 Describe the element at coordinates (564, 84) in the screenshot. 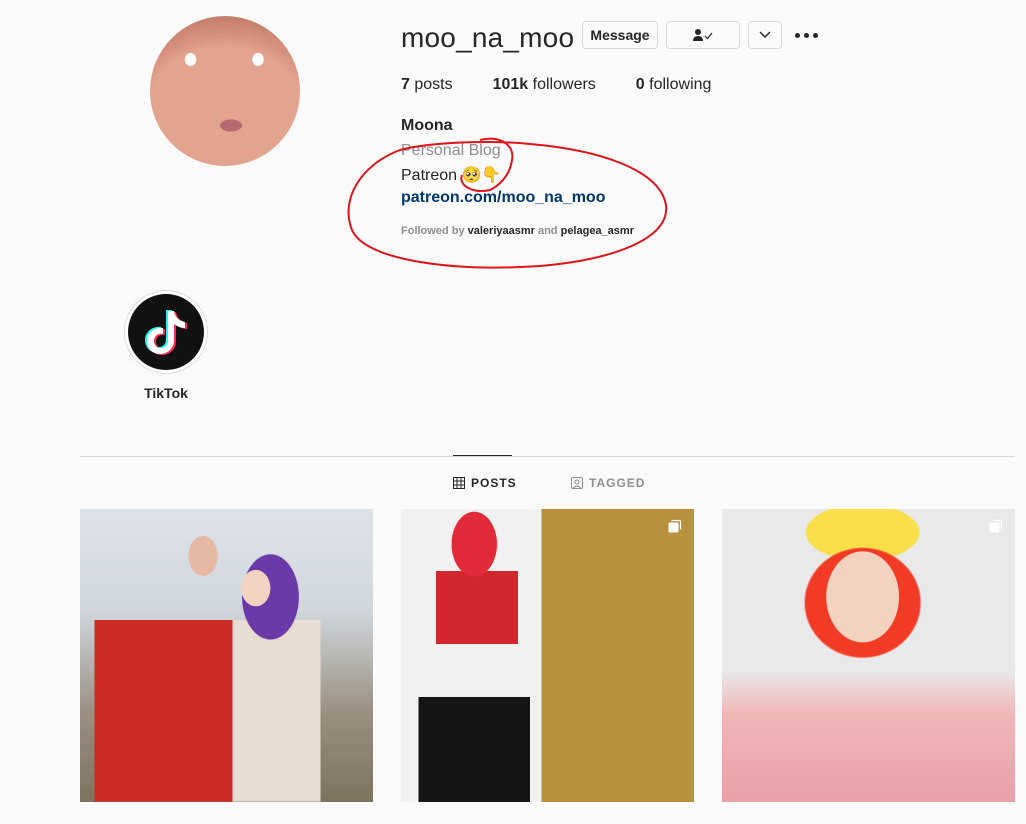

I see `followers-label: followers` at that location.